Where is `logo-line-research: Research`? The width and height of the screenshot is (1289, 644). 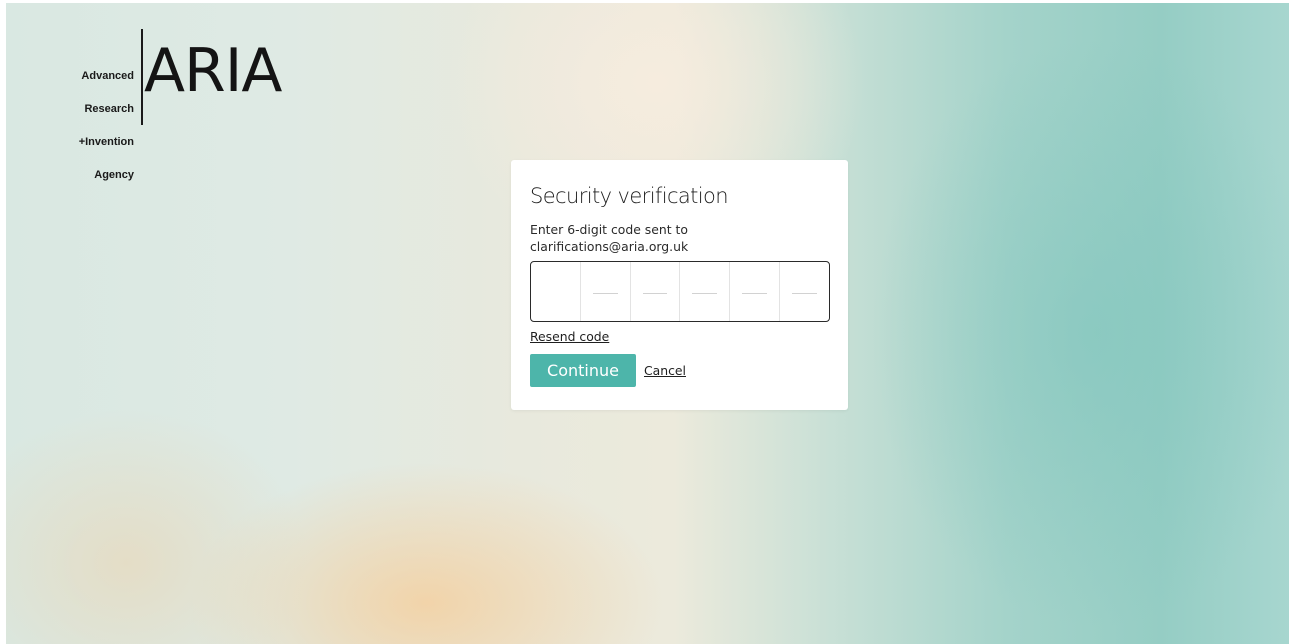 logo-line-research: Research is located at coordinates (109, 109).